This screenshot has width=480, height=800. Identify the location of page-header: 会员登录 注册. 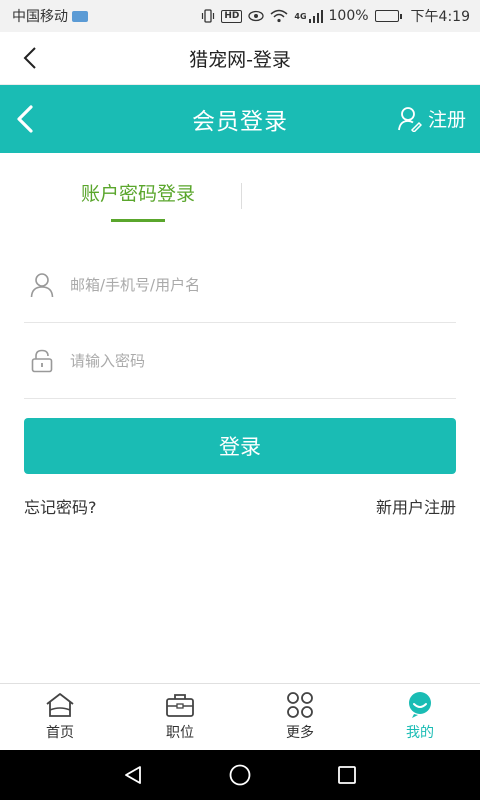
(240, 119).